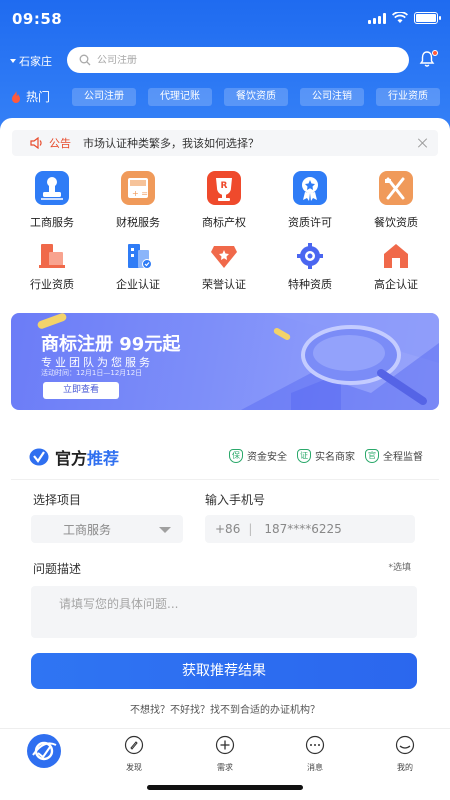 Image resolution: width=450 pixels, height=800 pixels. What do you see at coordinates (428, 60) in the screenshot?
I see `notification-bell` at bounding box center [428, 60].